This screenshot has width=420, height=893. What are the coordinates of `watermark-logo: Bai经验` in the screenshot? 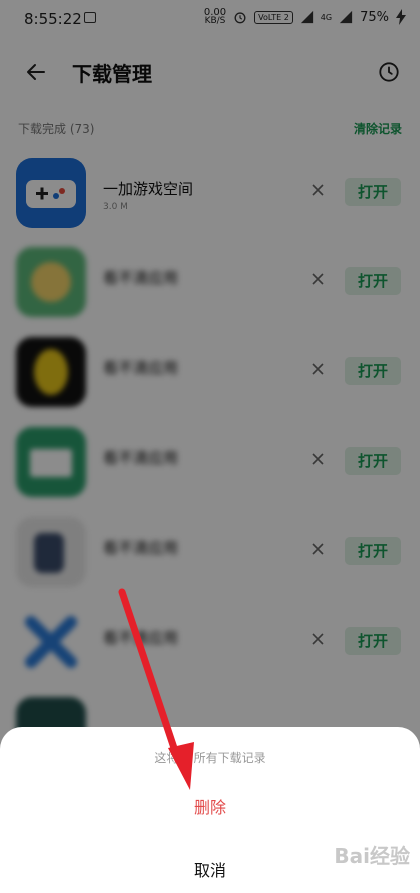 It's located at (372, 856).